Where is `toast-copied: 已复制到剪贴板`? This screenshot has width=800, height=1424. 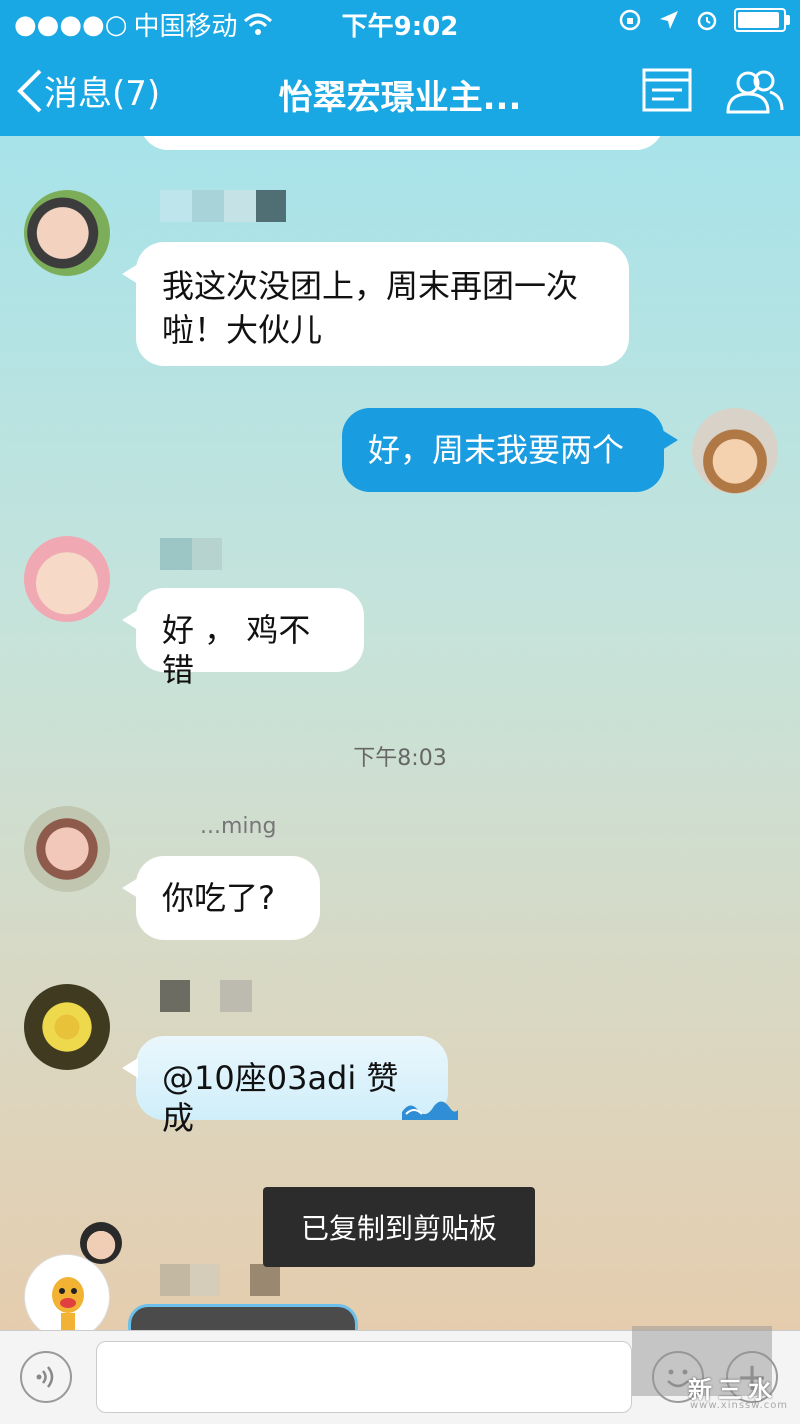
toast-copied: 已复制到剪贴板 is located at coordinates (399, 1227).